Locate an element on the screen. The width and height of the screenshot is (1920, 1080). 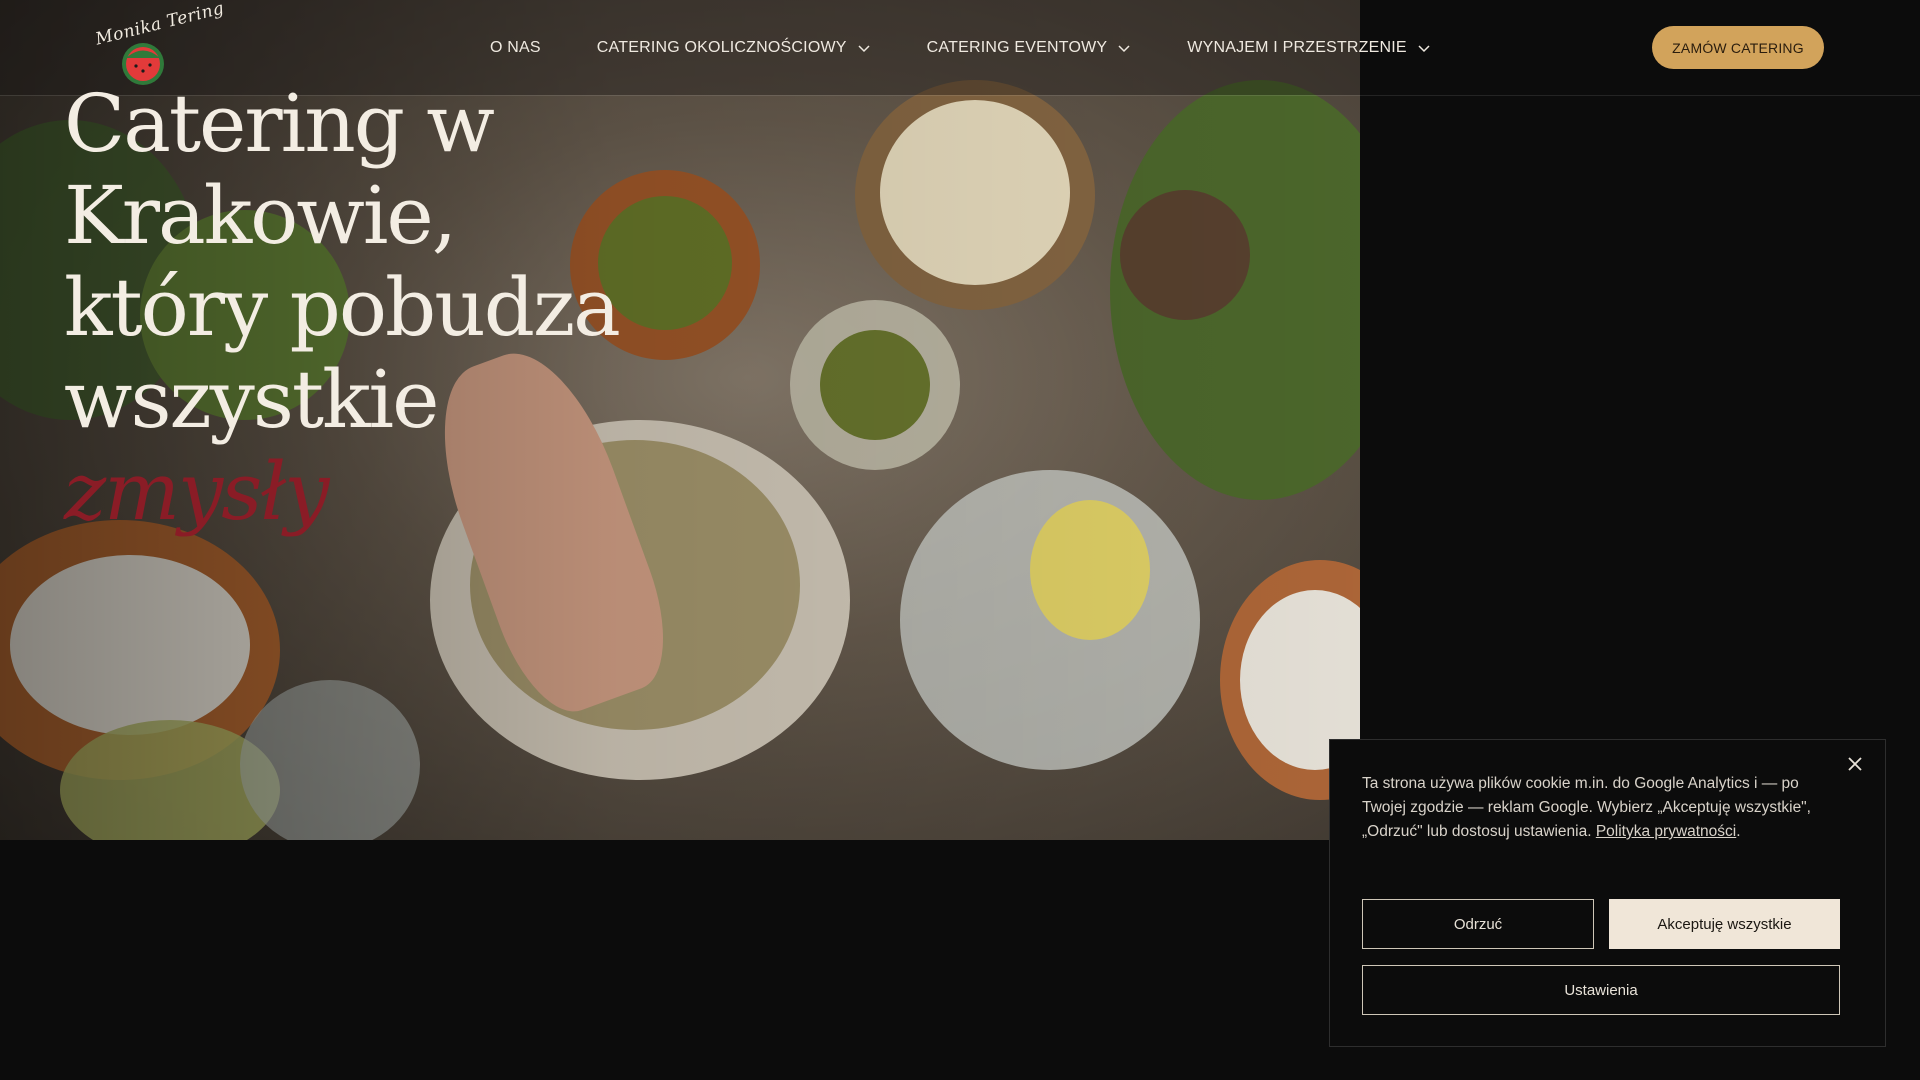
logo: Monika Tering is located at coordinates (159, 43).